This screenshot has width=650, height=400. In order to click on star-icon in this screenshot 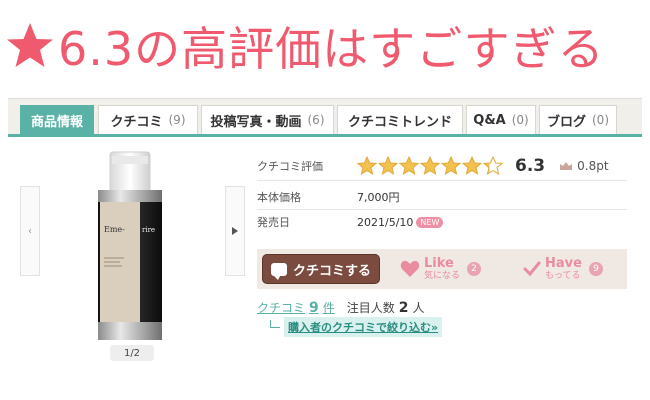, I will do `click(30, 45)`.